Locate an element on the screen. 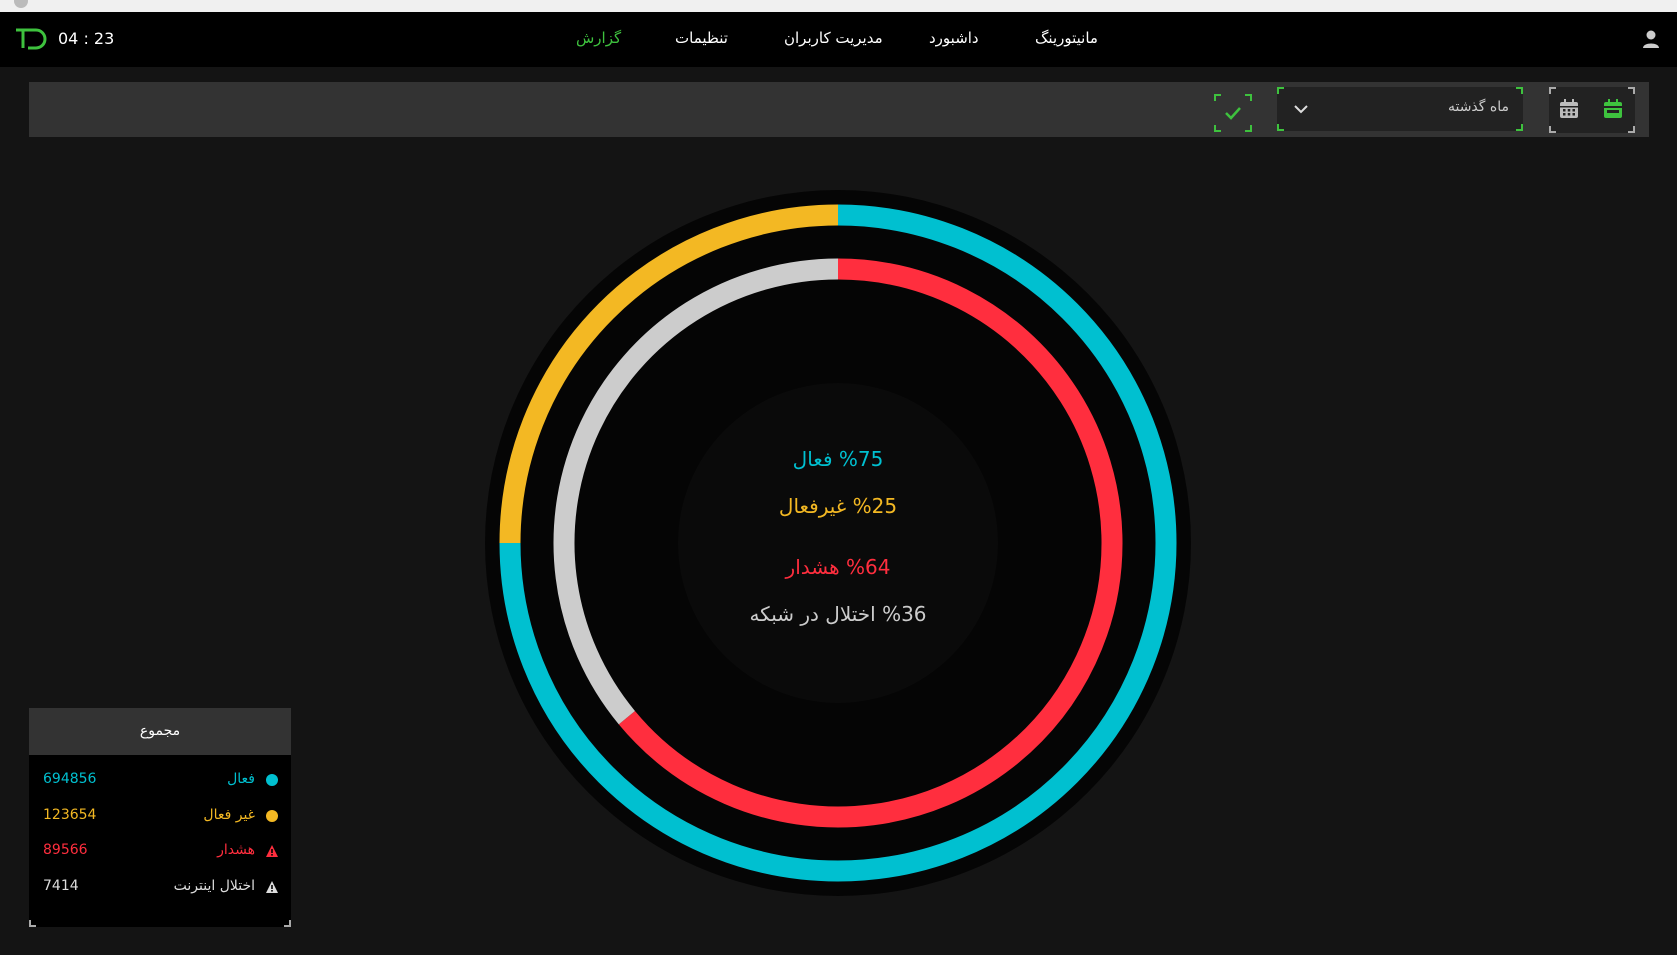 The height and width of the screenshot is (955, 1677). nav-monitoring: مانیتورینگ is located at coordinates (1066, 38).